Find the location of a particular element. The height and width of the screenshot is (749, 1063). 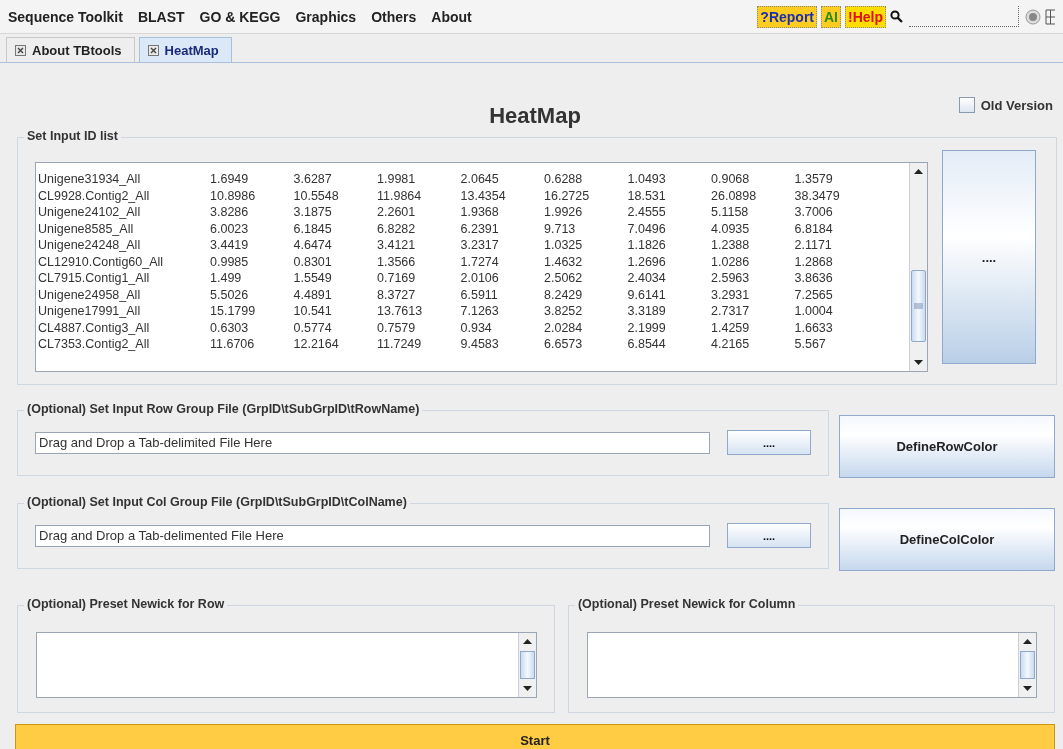

table-cell-text: 6.2391 is located at coordinates (480, 228).